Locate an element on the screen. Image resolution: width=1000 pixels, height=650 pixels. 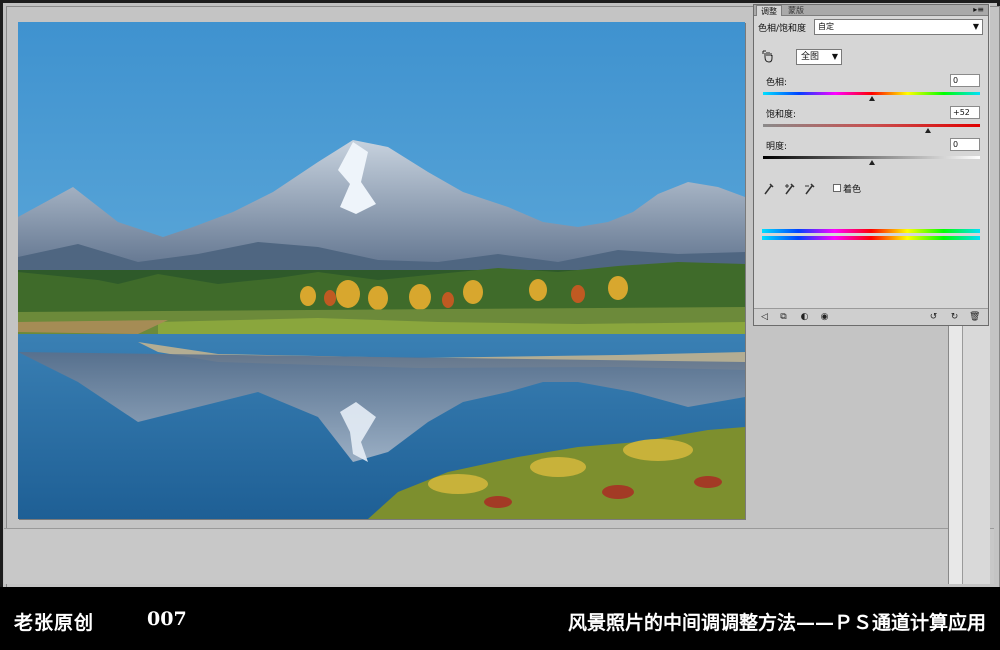
hue-value-field: 0 is located at coordinates (965, 80).